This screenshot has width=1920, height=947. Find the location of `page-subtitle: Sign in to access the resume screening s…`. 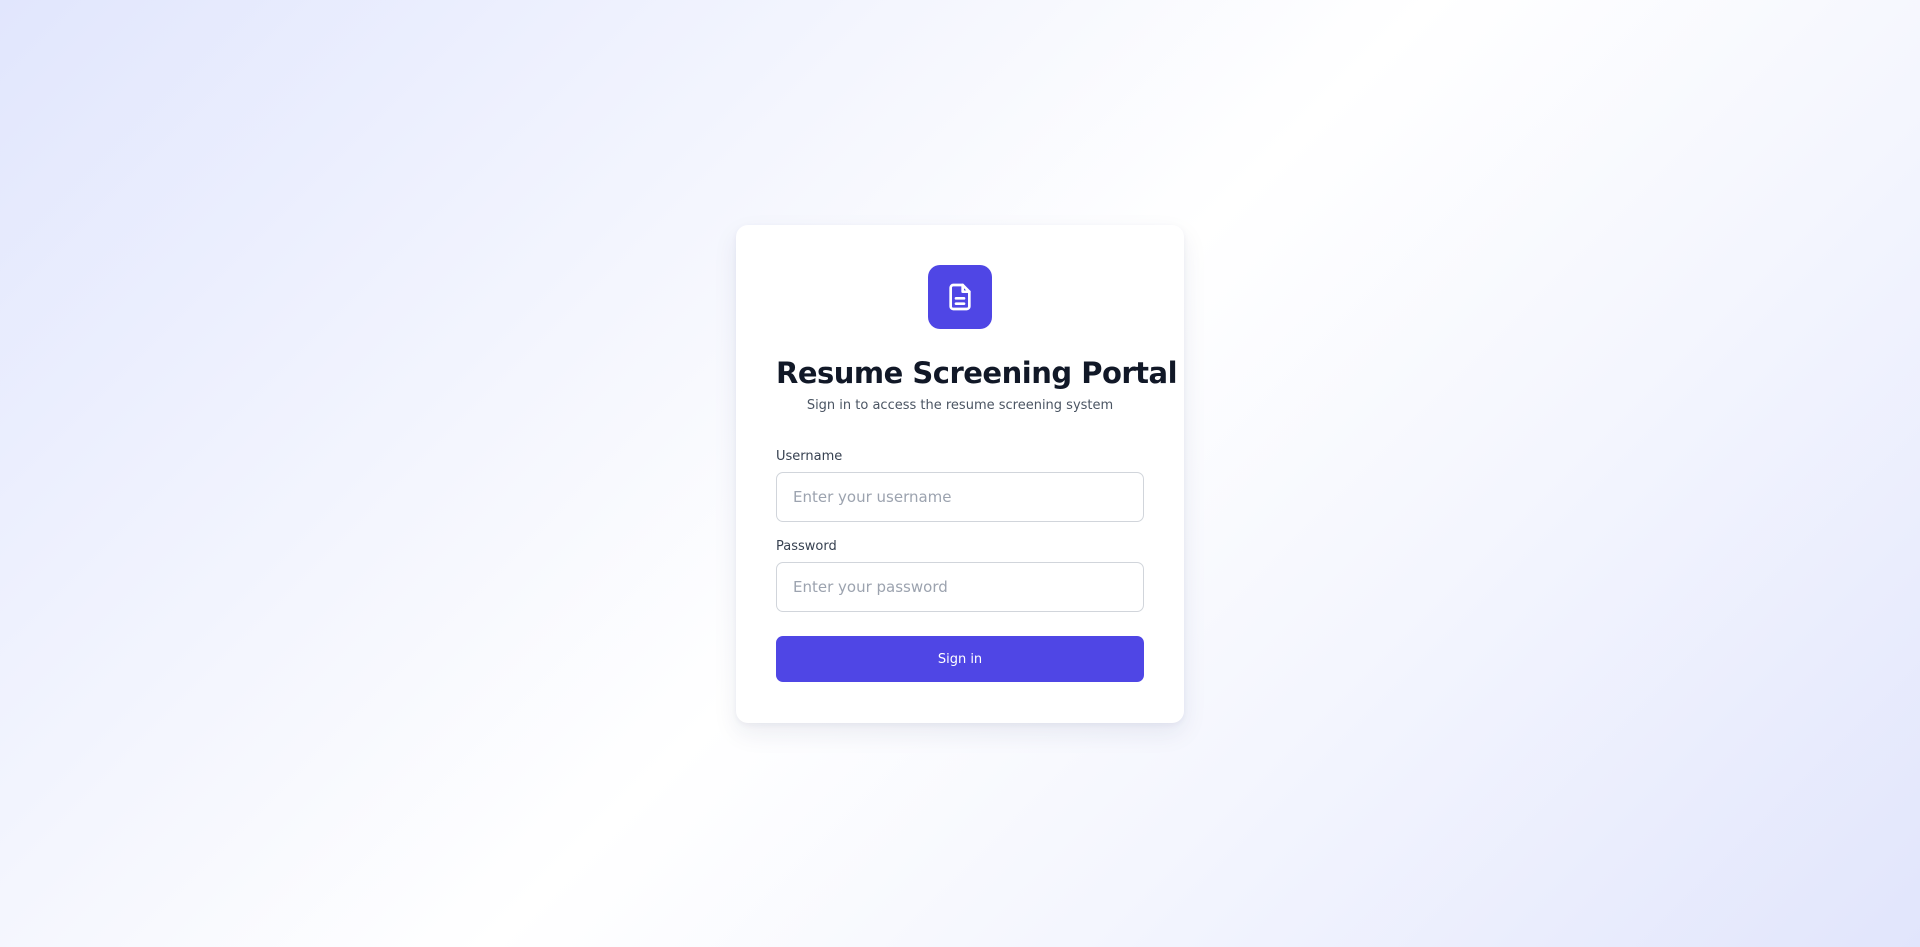

page-subtitle: Sign in to access the resume screening s… is located at coordinates (960, 405).